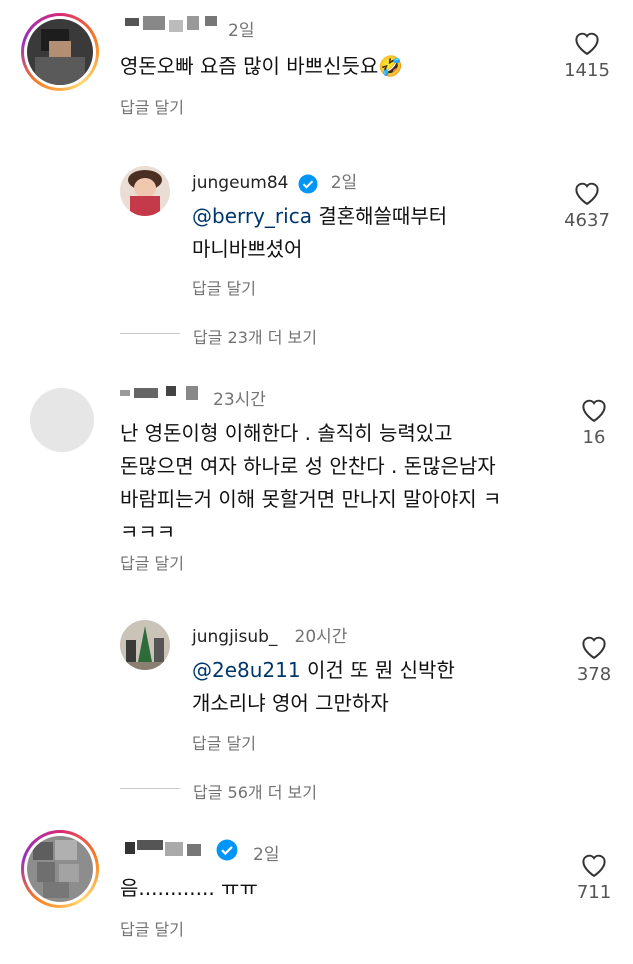 The image size is (633, 964). Describe the element at coordinates (321, 637) in the screenshot. I see `reply-time: 20시간` at that location.